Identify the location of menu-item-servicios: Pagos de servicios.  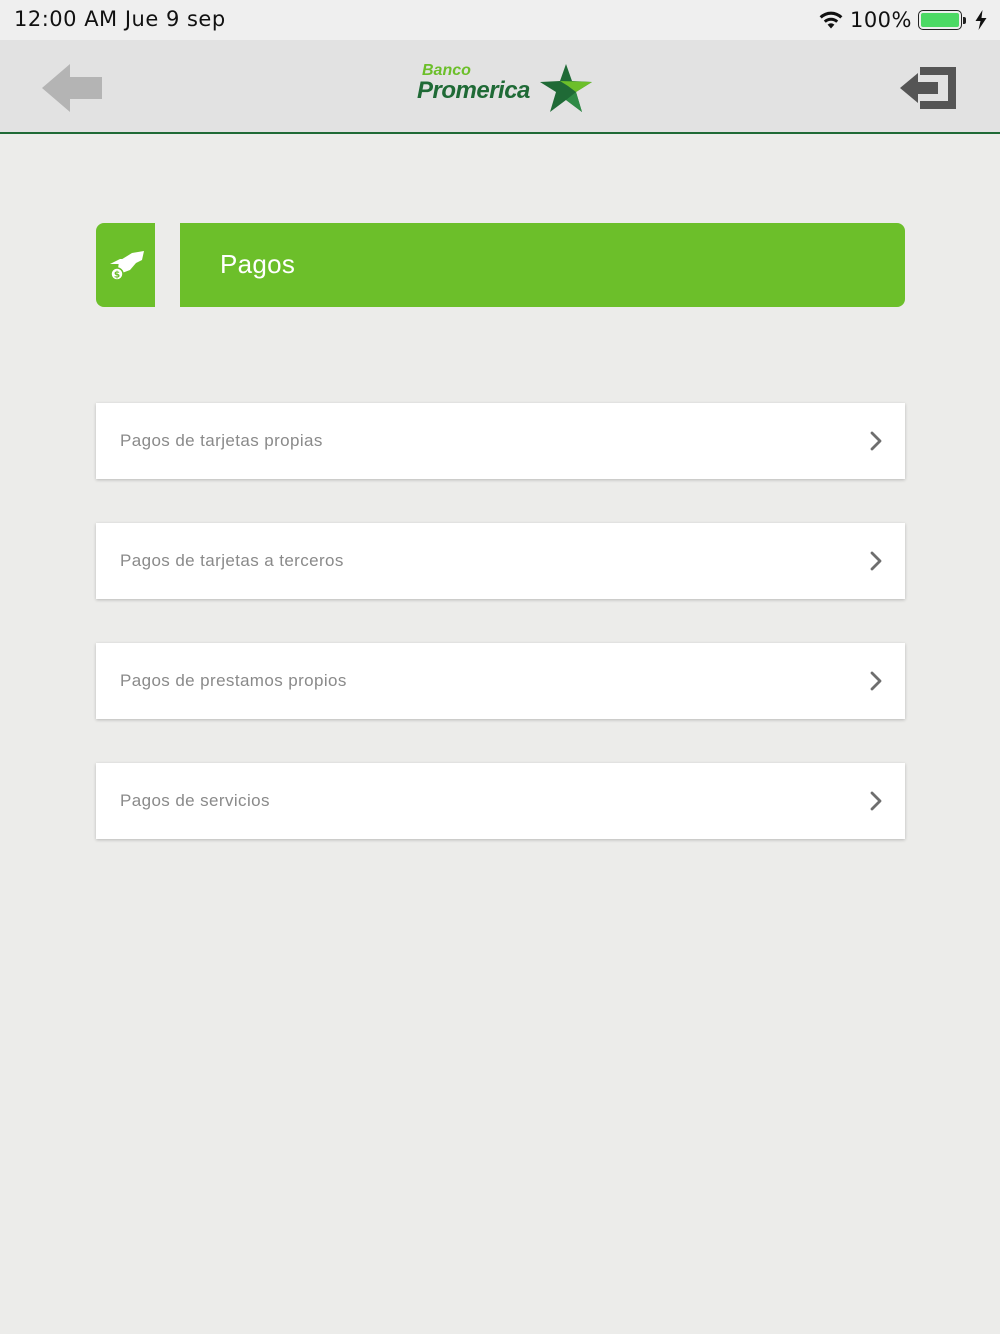
(500, 801).